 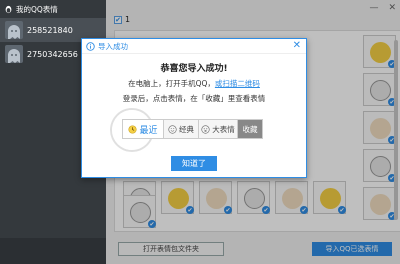 I want to click on qr-code-link: 或扫描二维码, so click(x=237, y=83).